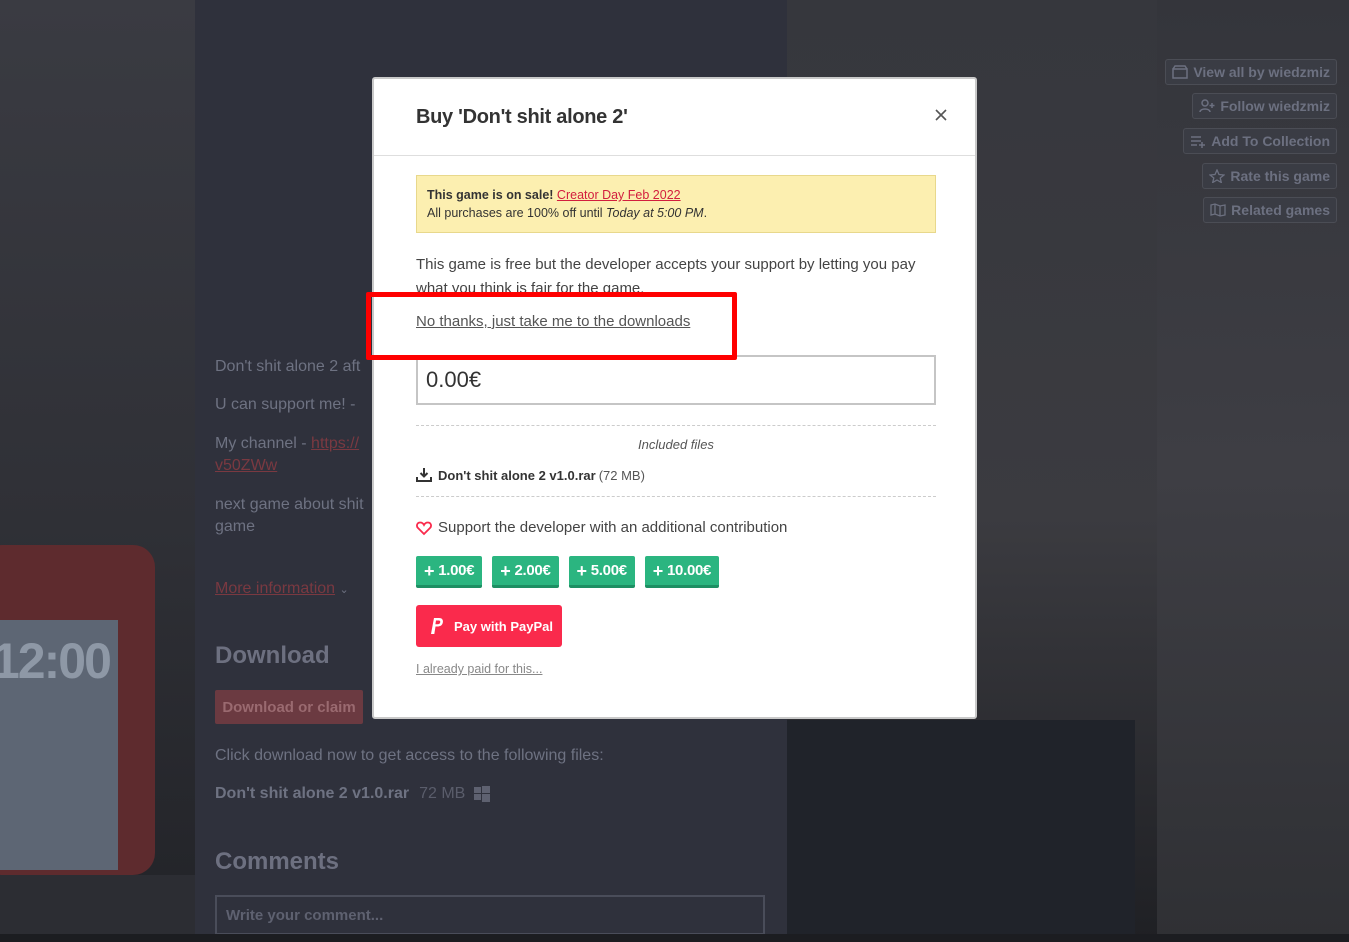 The width and height of the screenshot is (1349, 942). Describe the element at coordinates (436, 625) in the screenshot. I see `paypal-icon` at that location.